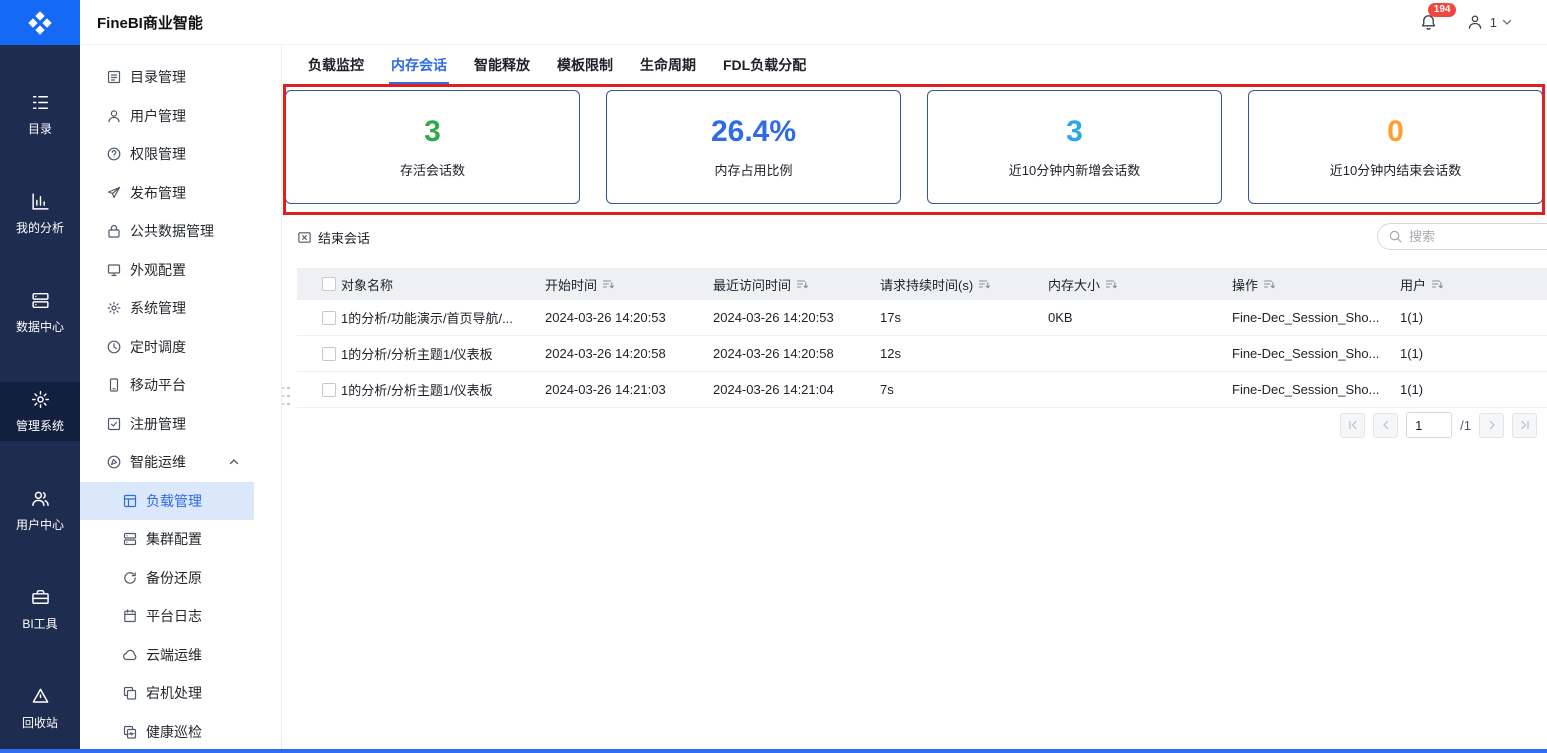 The height and width of the screenshot is (753, 1547). What do you see at coordinates (114, 116) in the screenshot?
I see `person-icon` at bounding box center [114, 116].